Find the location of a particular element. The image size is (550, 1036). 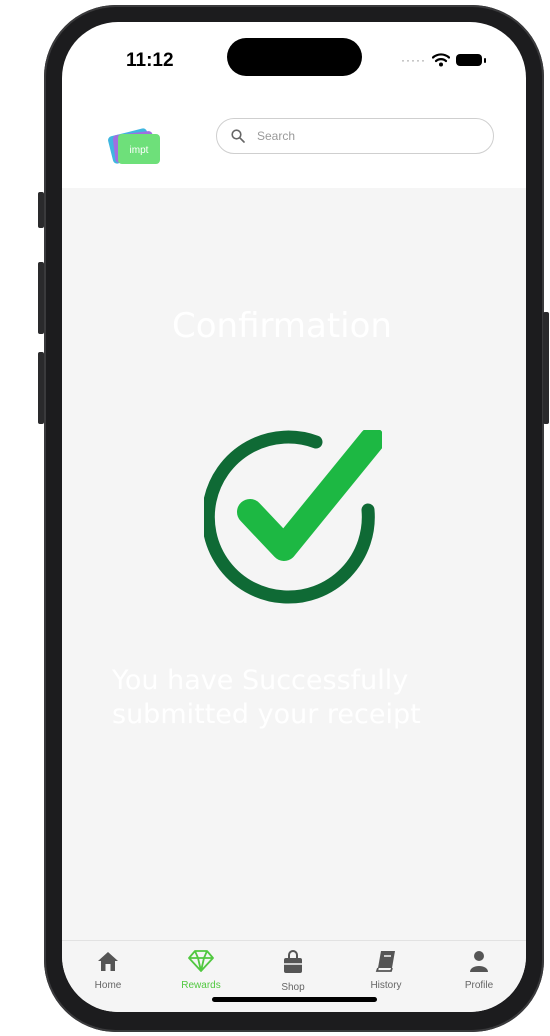

tab-history: History is located at coordinates (386, 970).